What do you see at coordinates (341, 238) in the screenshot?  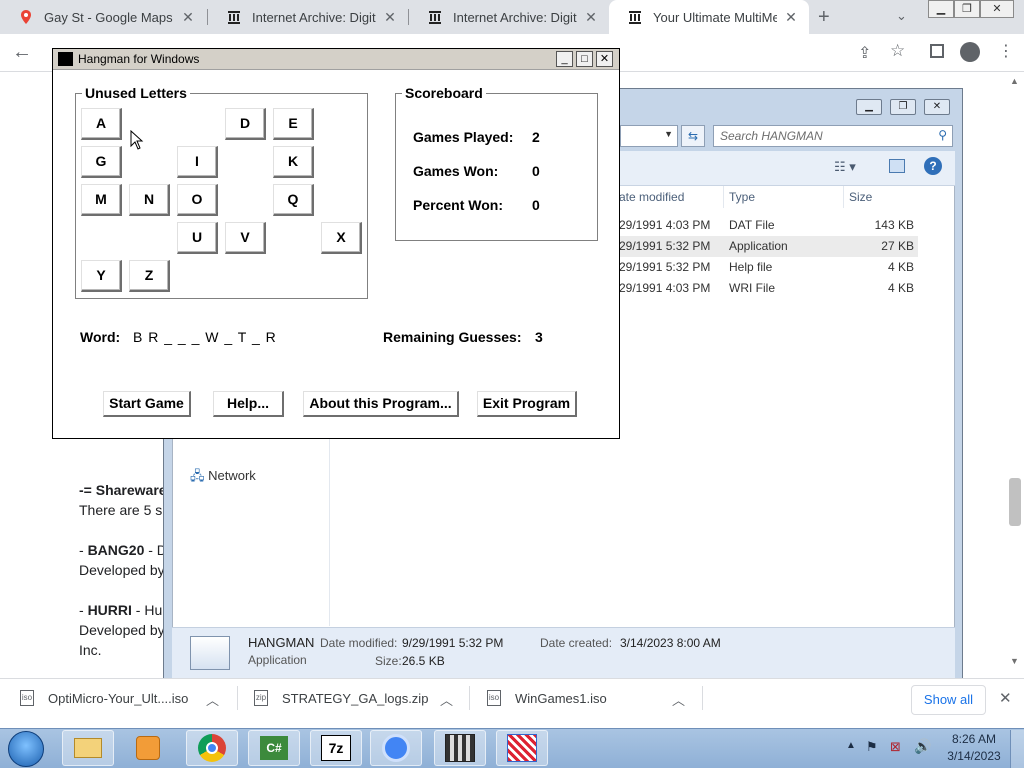 I see `letter-button-x: X` at bounding box center [341, 238].